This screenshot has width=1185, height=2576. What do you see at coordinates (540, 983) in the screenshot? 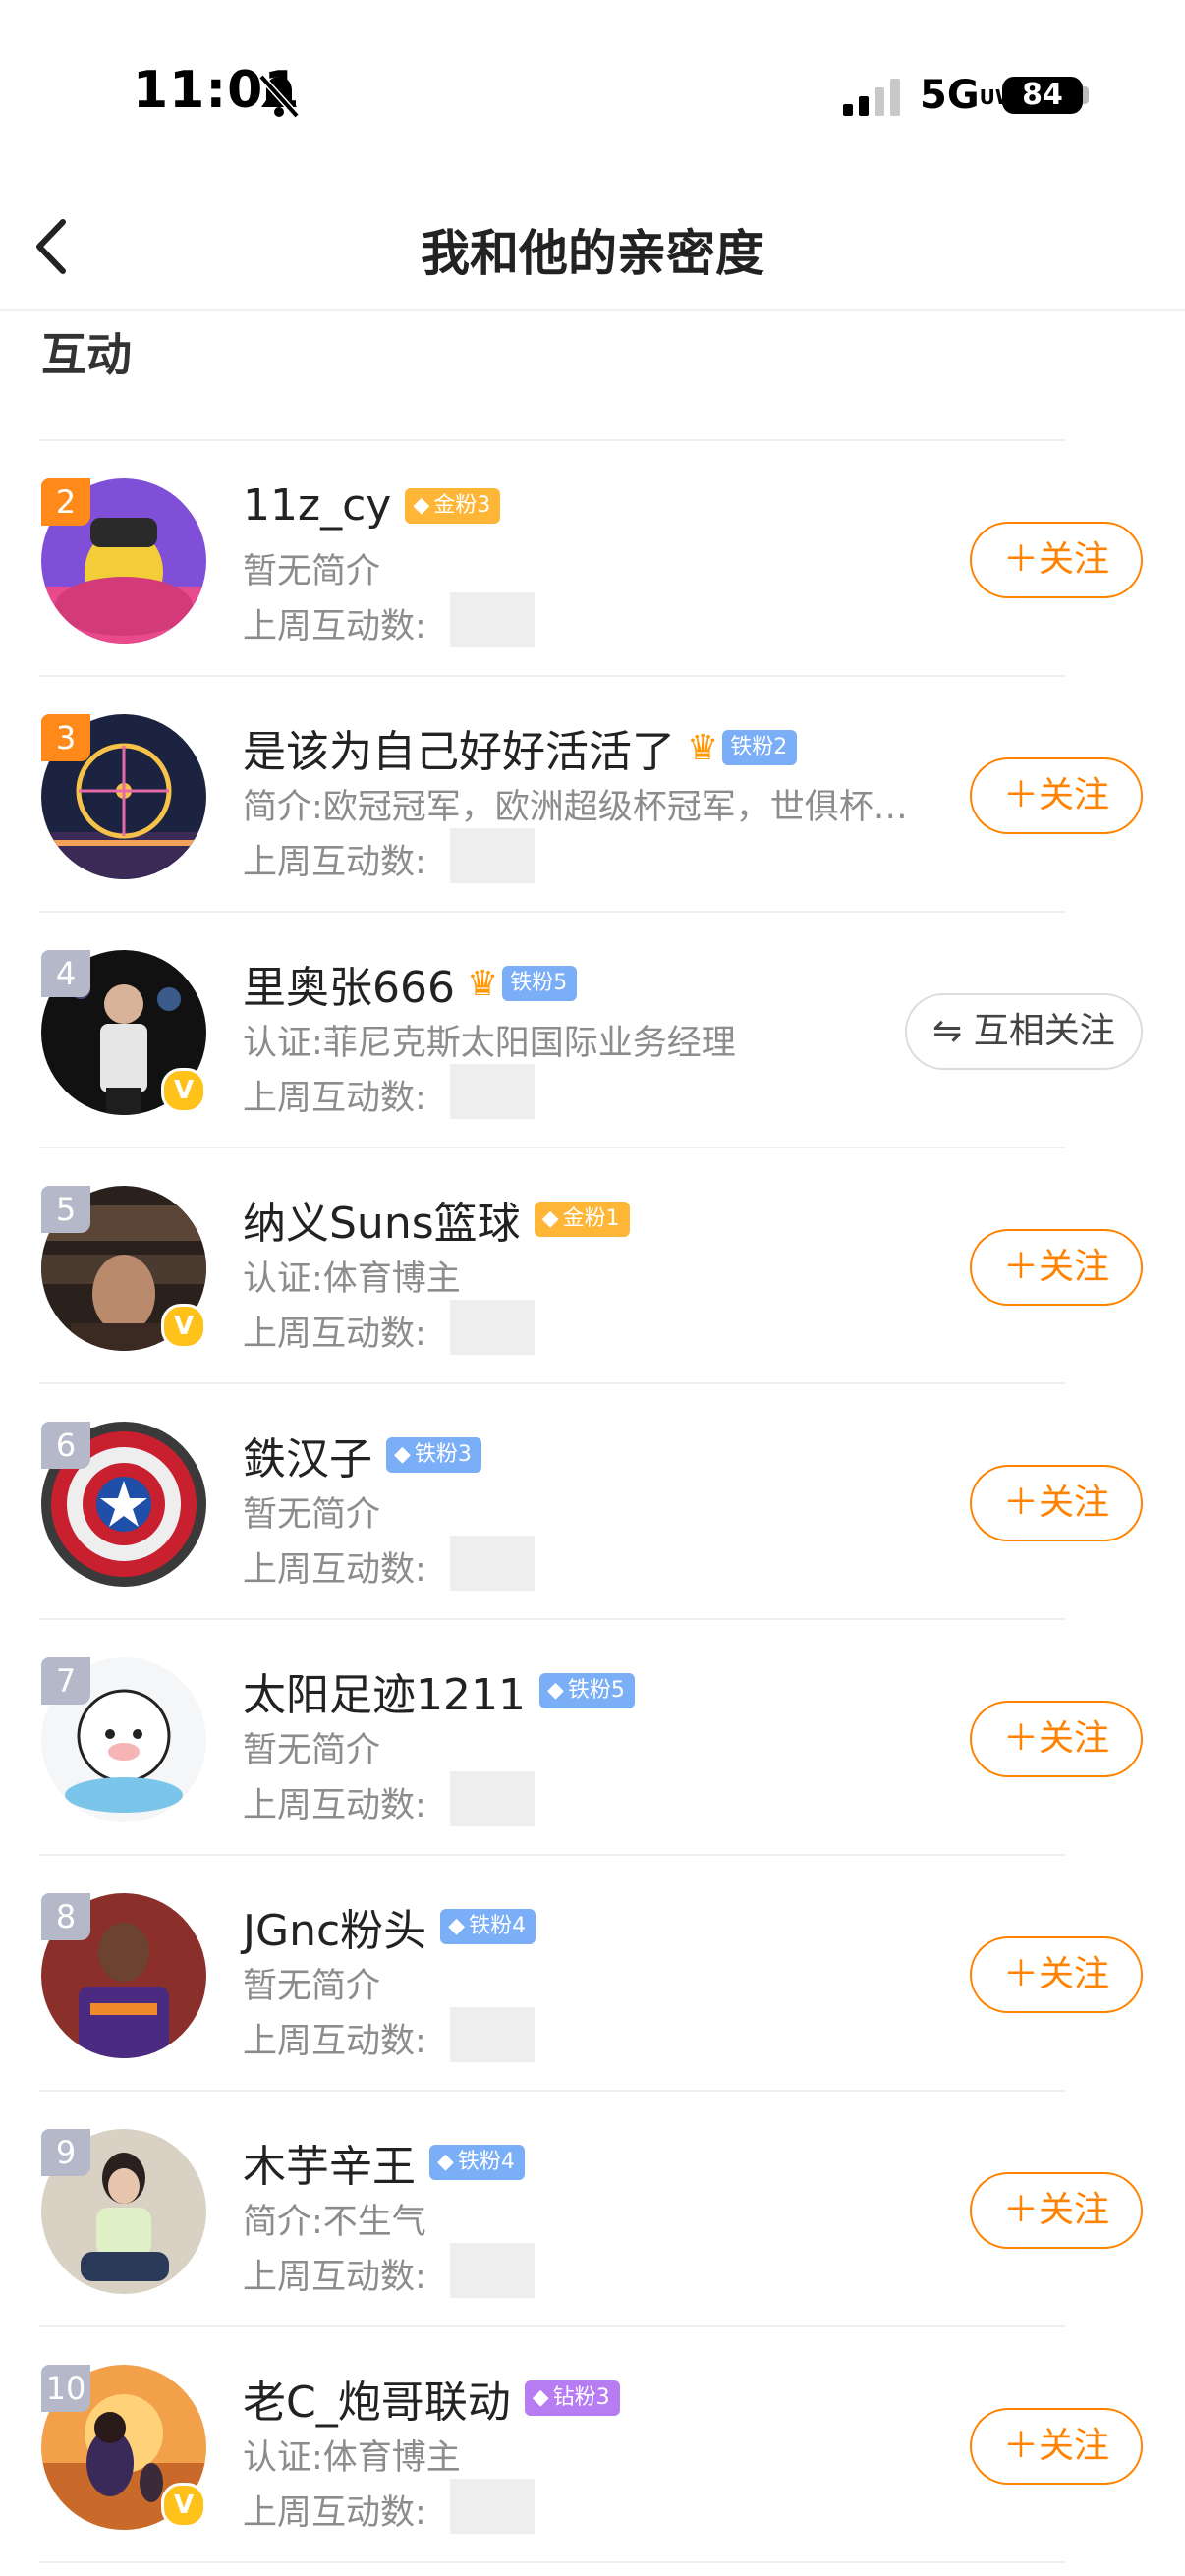
I see `fan-badge: 铁粉5` at bounding box center [540, 983].